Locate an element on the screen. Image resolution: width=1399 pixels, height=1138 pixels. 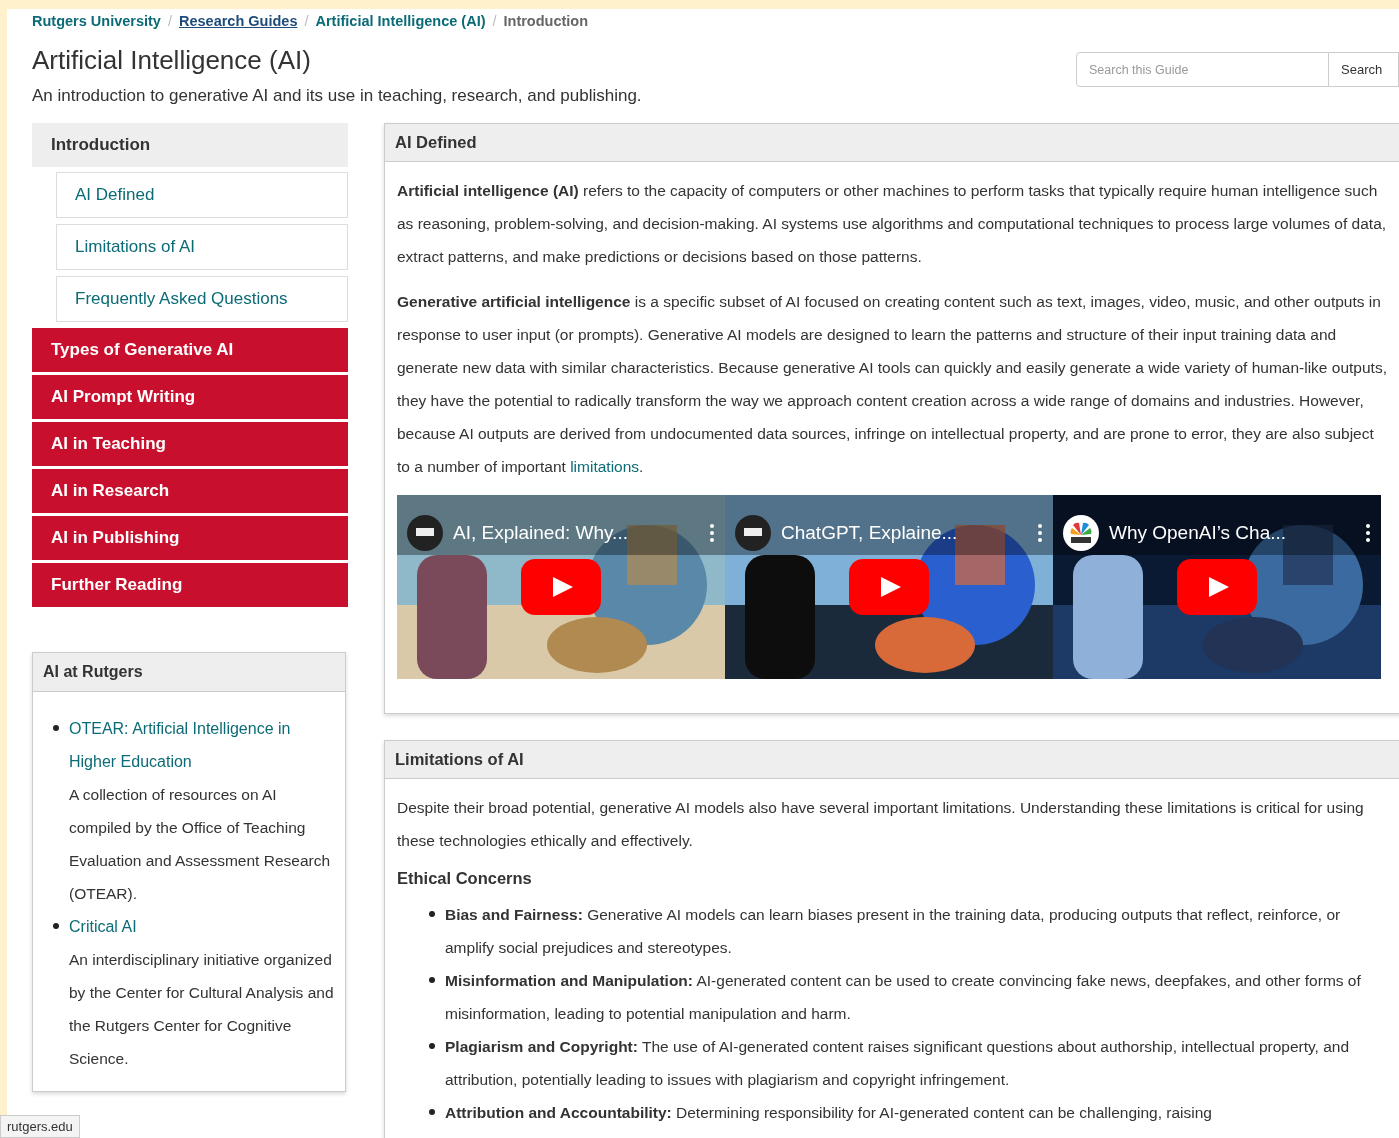
more-options-icon is located at coordinates (1368, 533).